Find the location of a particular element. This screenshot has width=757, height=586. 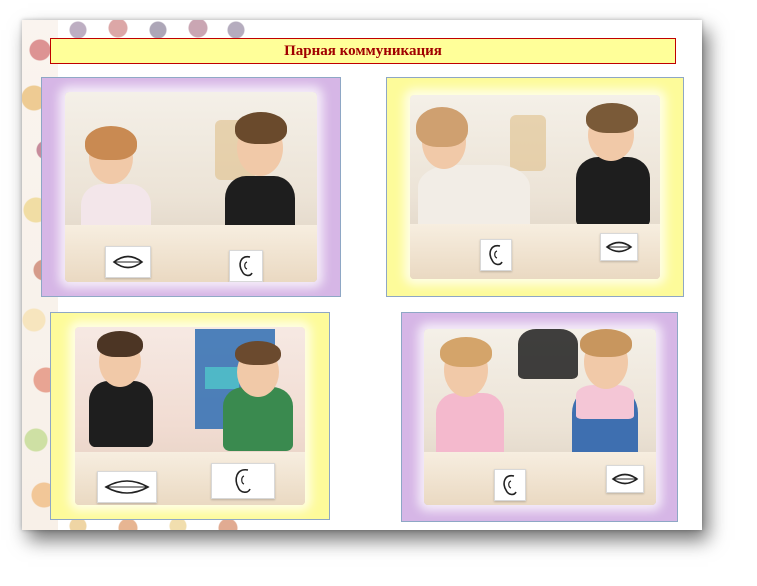

photo-frame-bottom-left is located at coordinates (190, 416).